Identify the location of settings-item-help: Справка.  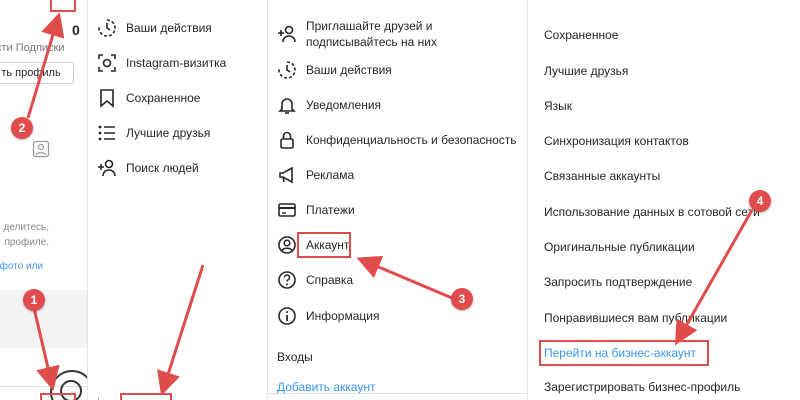
(315, 280).